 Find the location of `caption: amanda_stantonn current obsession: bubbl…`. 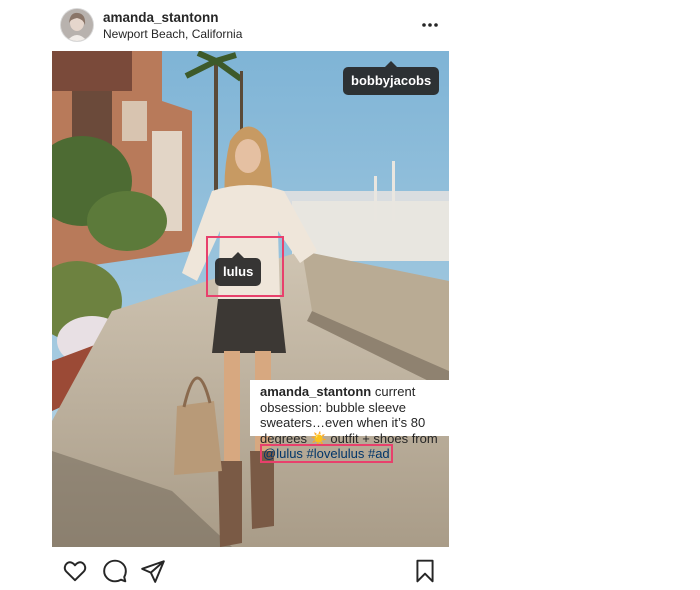

caption: amanda_stantonn current obsession: bubbl… is located at coordinates (355, 421).